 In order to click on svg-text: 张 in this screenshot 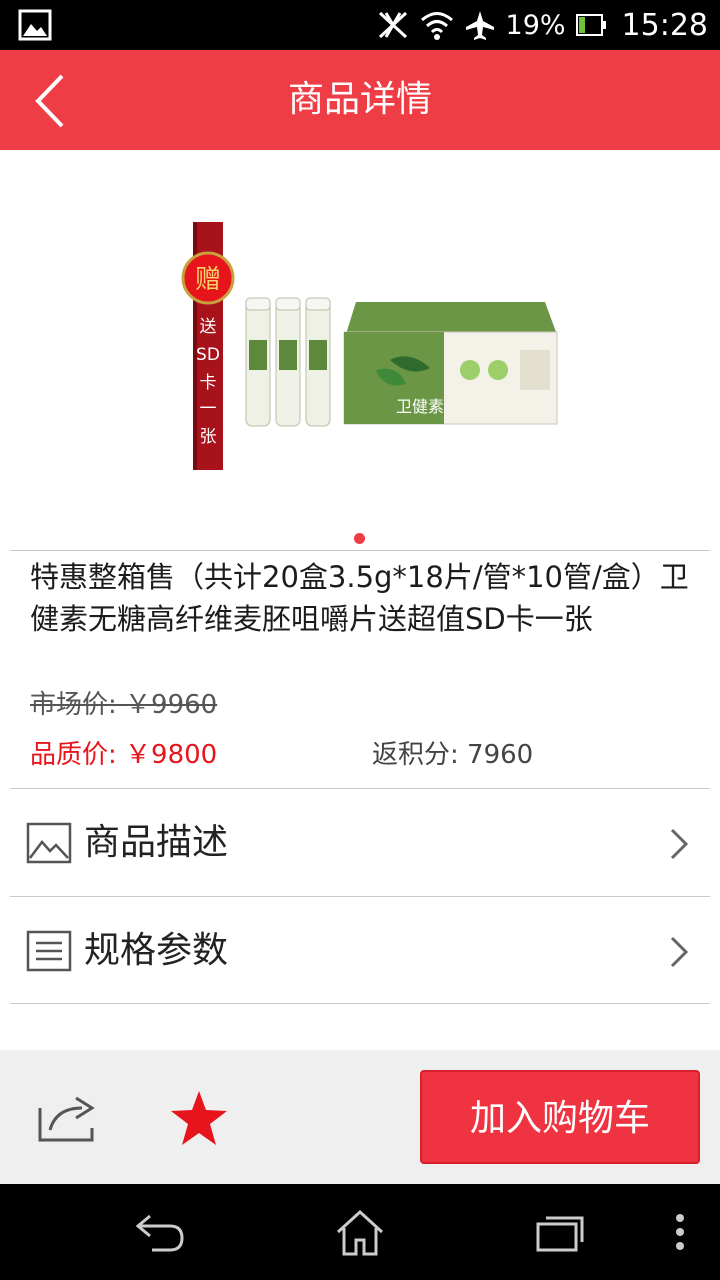, I will do `click(208, 437)`.